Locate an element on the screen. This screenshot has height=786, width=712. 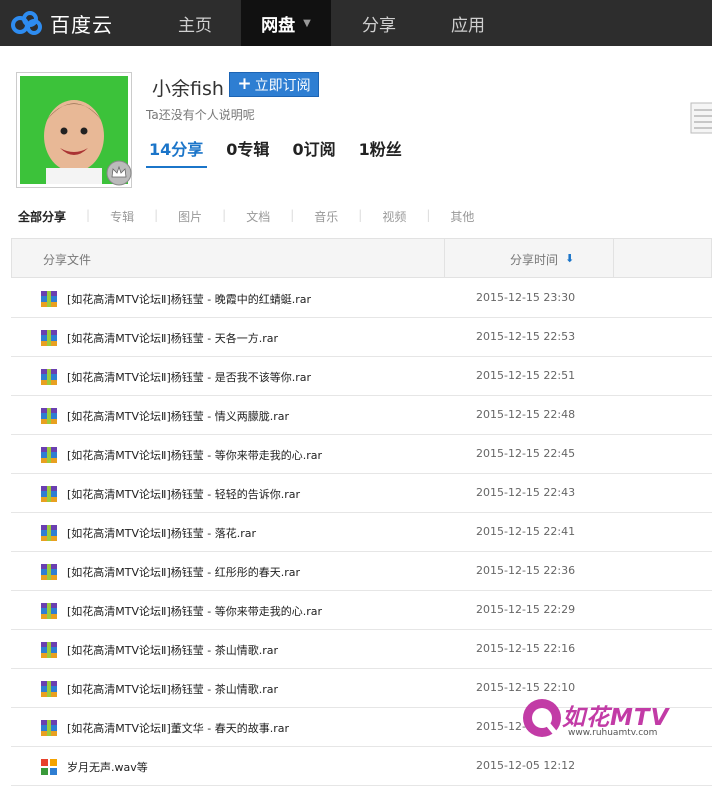
filter-images: 图片 is located at coordinates (190, 216).